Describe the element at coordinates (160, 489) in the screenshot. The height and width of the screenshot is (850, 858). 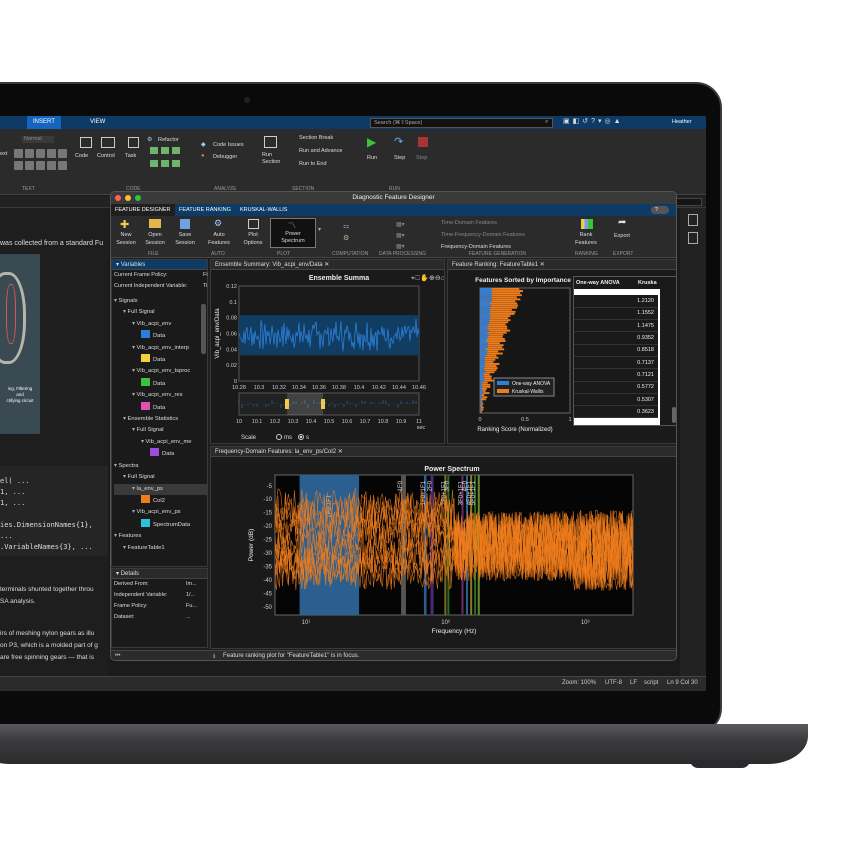
I see `tree-node: ▾ la_env_ps` at that location.